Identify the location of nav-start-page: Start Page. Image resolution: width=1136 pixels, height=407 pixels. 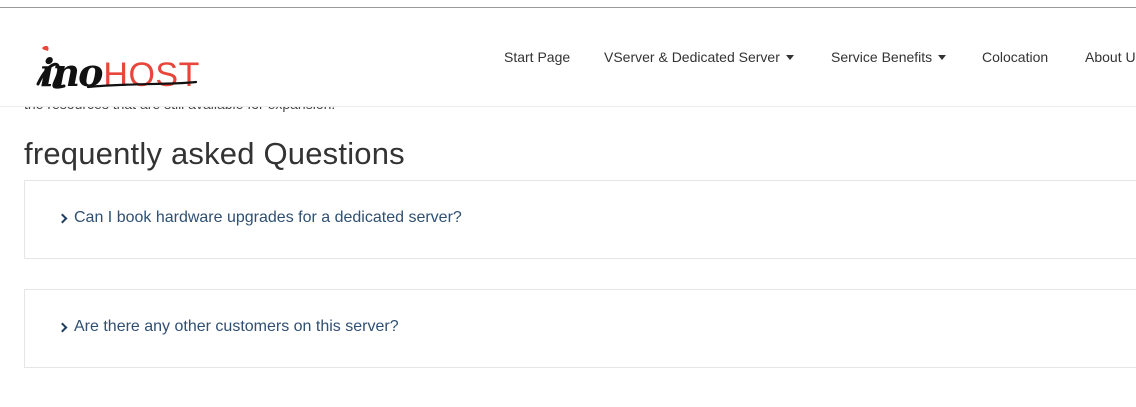
(537, 57).